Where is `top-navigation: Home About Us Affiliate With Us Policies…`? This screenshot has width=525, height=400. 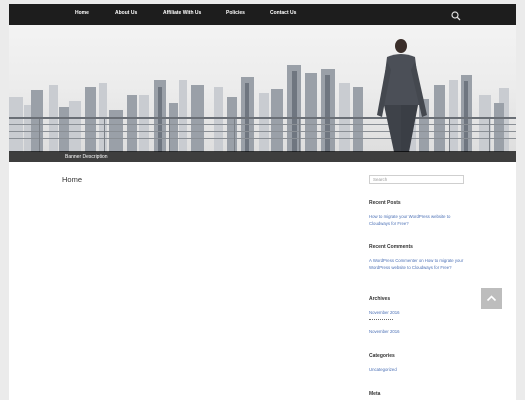
top-navigation: Home About Us Affiliate With Us Policies… is located at coordinates (262, 14).